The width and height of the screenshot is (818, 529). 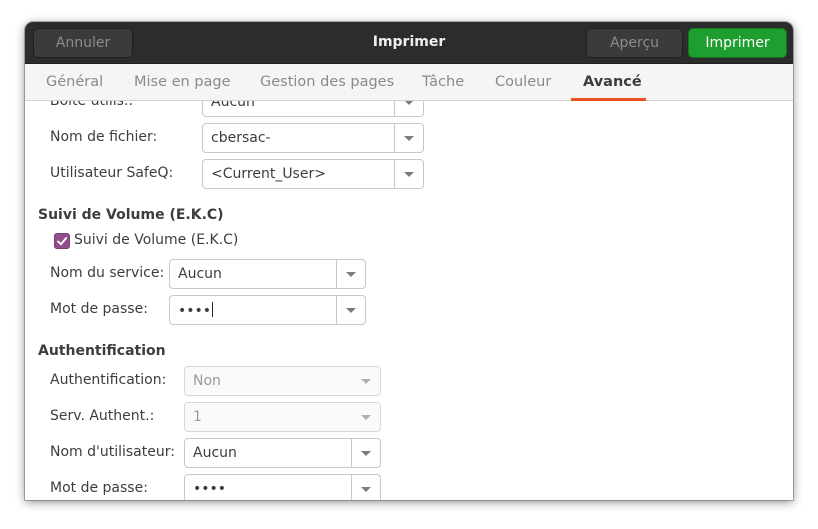 What do you see at coordinates (634, 43) in the screenshot?
I see `preview-button: Aperçu` at bounding box center [634, 43].